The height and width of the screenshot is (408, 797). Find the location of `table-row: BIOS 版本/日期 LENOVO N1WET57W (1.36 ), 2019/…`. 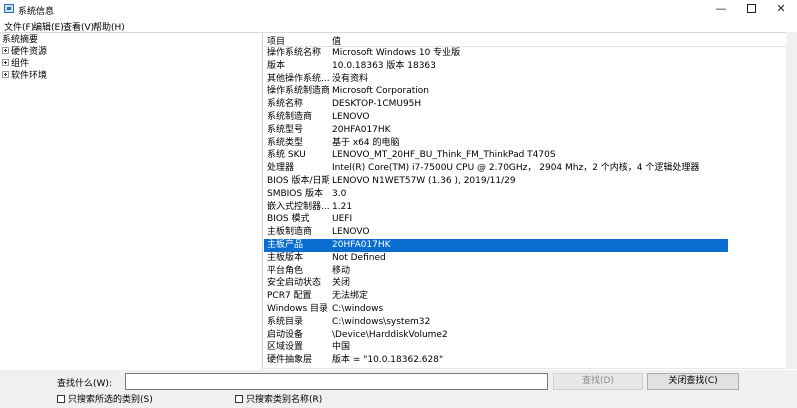

table-row: BIOS 版本/日期 LENOVO N1WET57W (1.36 ), 2019/… is located at coordinates (496, 181).